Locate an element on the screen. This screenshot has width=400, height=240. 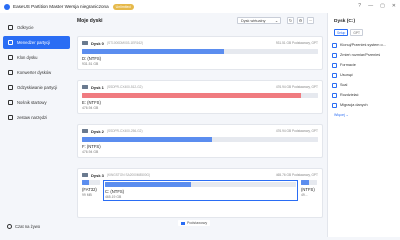
boot-media-icon is located at coordinates (10, 102).